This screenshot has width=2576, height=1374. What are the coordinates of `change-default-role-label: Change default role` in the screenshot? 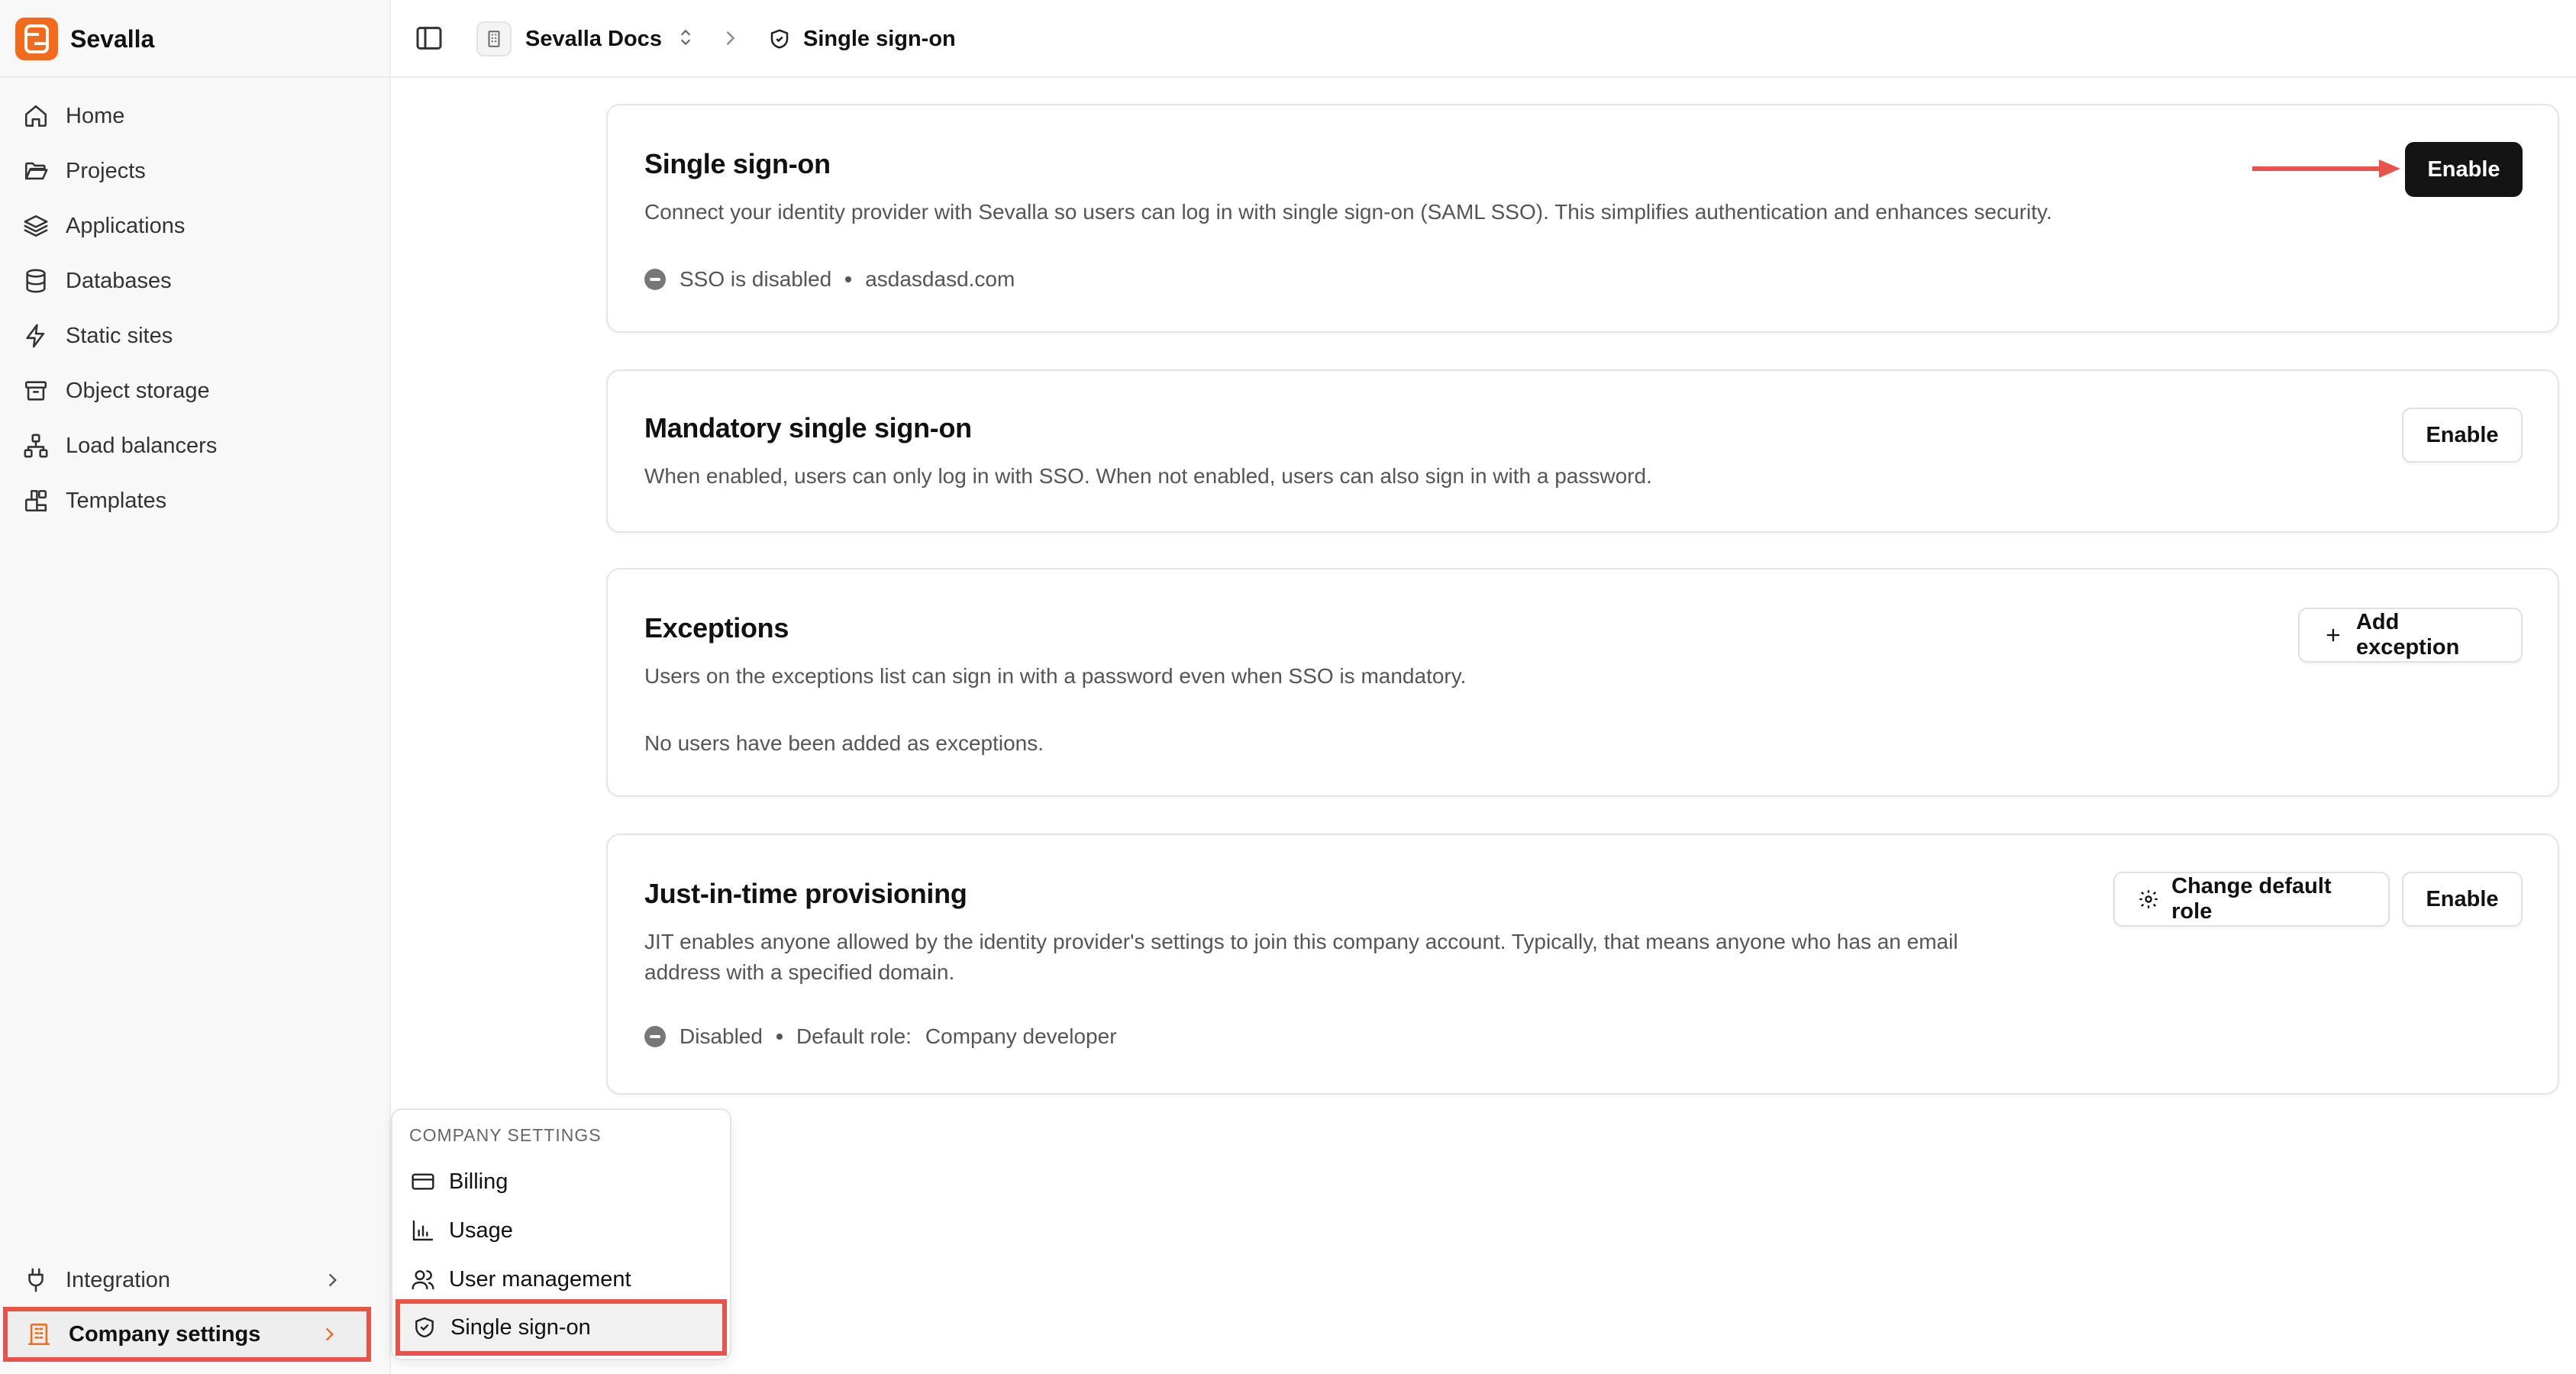 It's located at (2251, 899).